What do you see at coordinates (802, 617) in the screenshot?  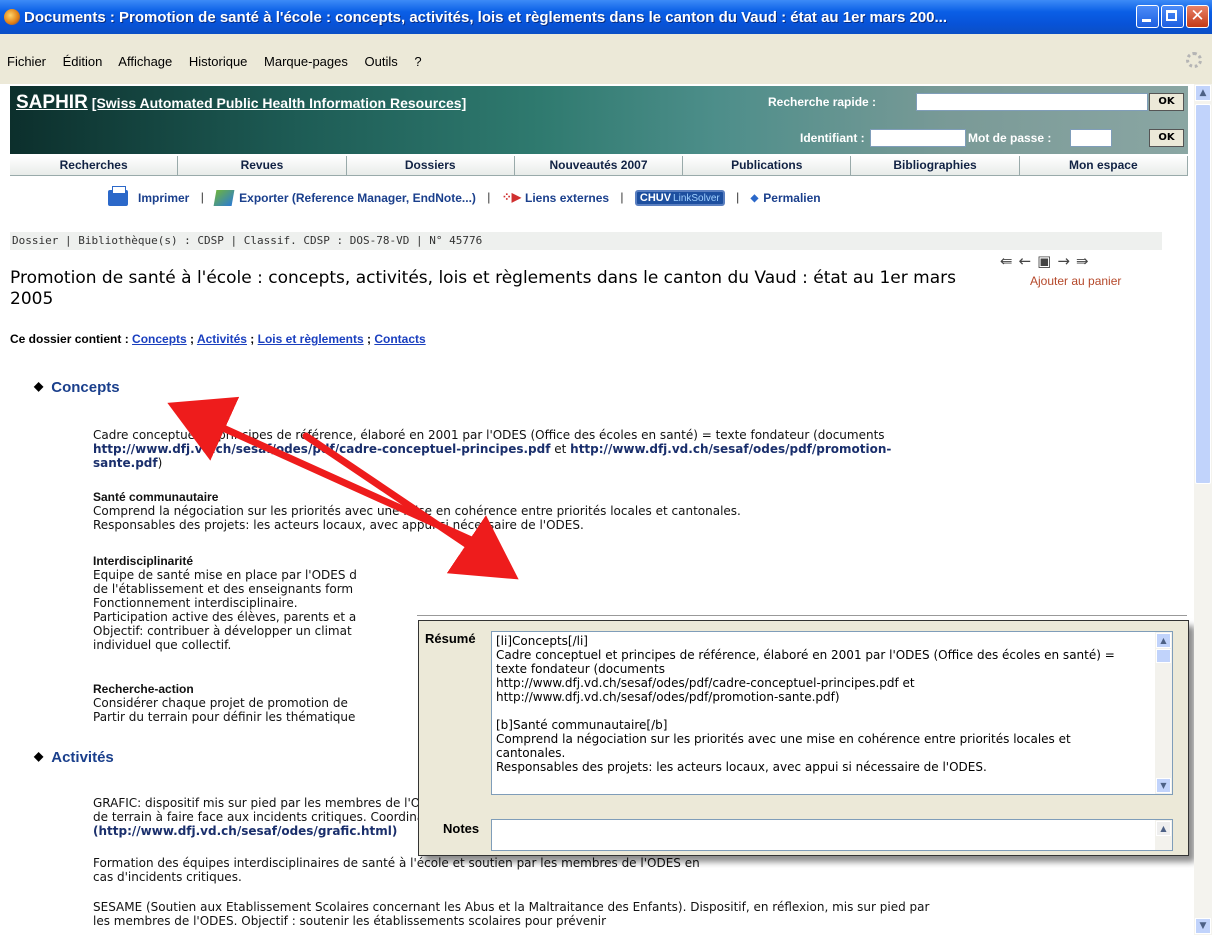 I see `popup-top-rule` at bounding box center [802, 617].